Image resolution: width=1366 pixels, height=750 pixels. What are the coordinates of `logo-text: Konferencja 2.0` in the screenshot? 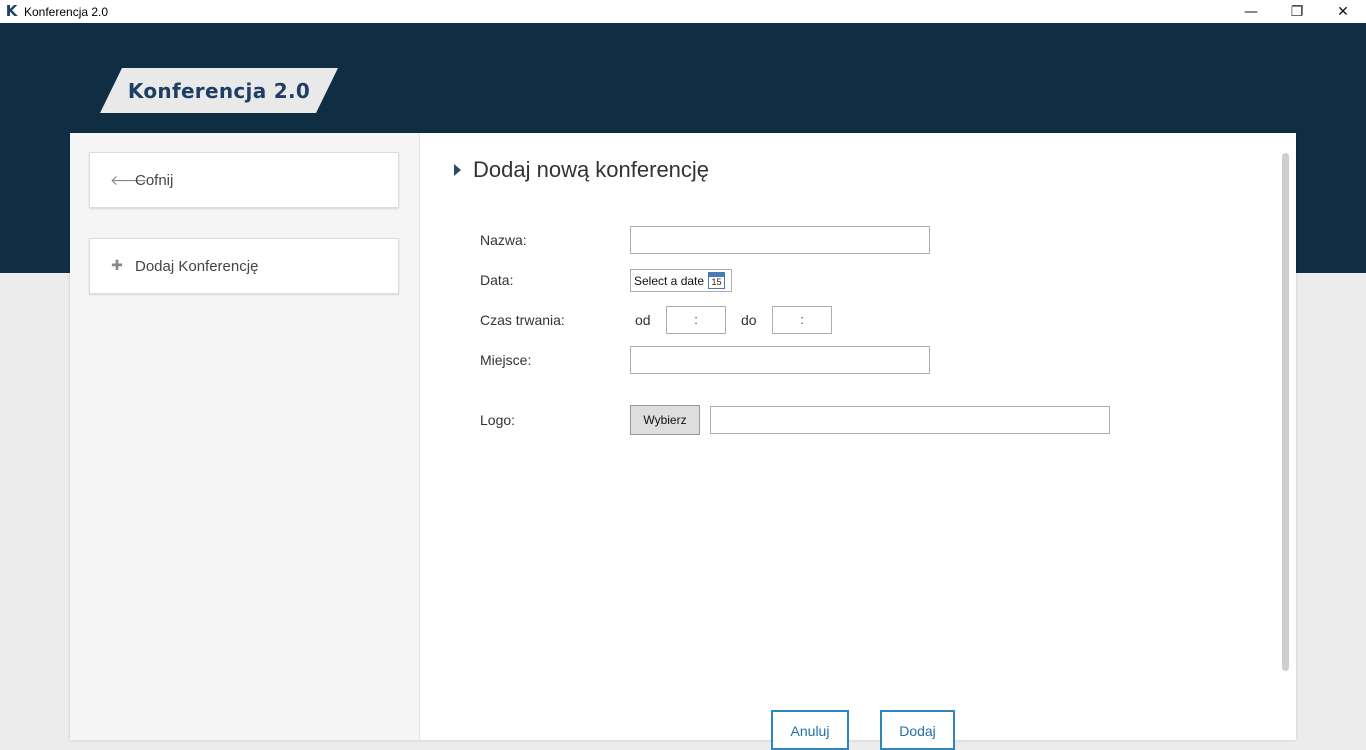 It's located at (219, 90).